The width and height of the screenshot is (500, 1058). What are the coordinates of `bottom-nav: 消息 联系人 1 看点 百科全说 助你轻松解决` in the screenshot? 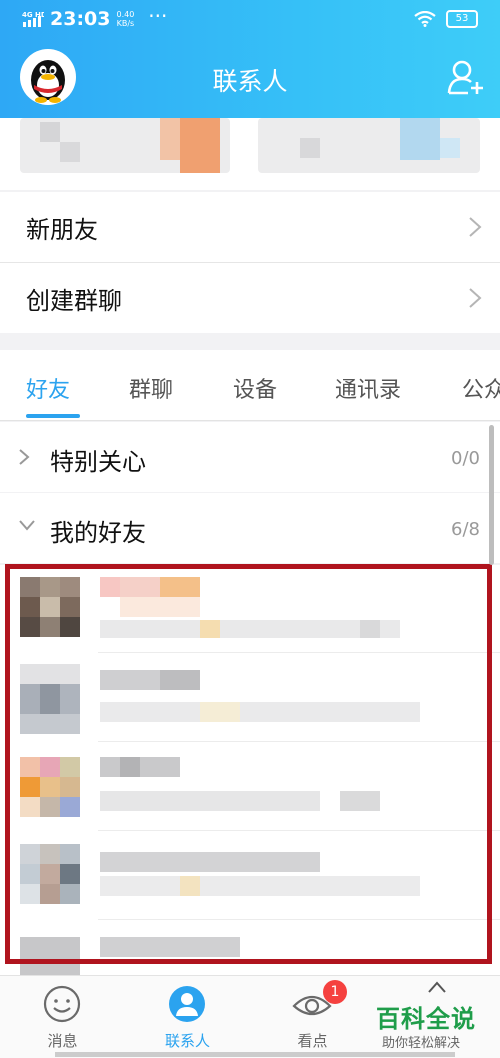 It's located at (250, 1016).